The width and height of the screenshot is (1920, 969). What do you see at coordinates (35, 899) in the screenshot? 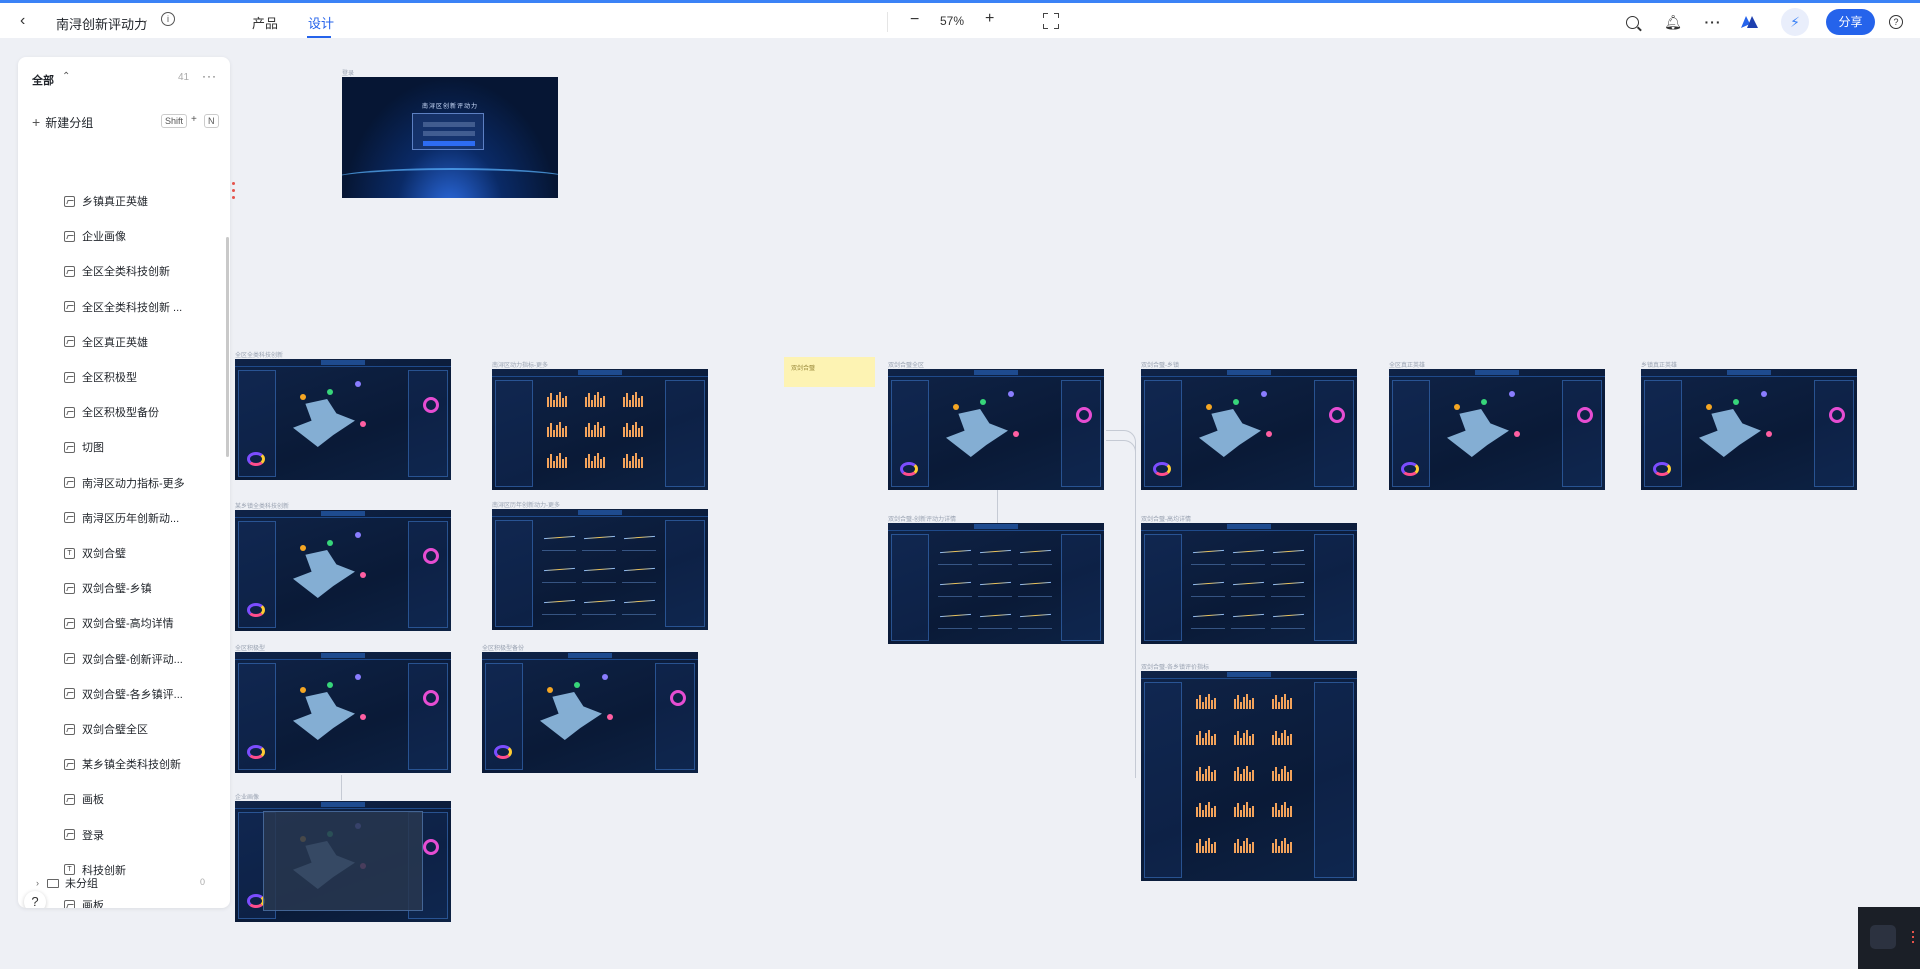
I see `help-button: ?` at bounding box center [35, 899].